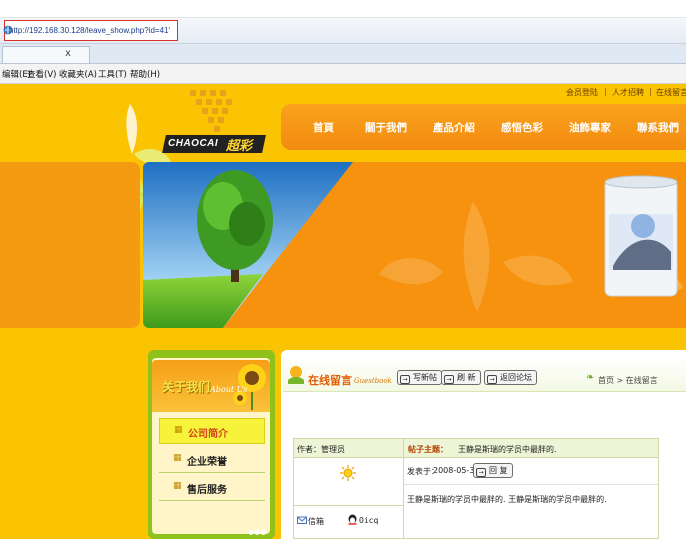  Describe the element at coordinates (193, 143) in the screenshot. I see `logo-english: CHAOCAI` at that location.